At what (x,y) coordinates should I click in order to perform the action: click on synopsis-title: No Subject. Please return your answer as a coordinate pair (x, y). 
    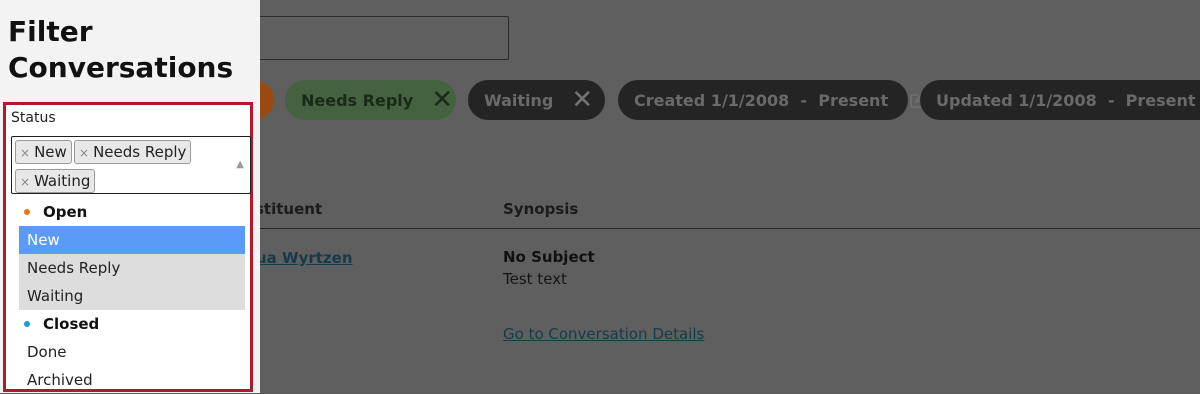
    Looking at the image, I should click on (549, 257).